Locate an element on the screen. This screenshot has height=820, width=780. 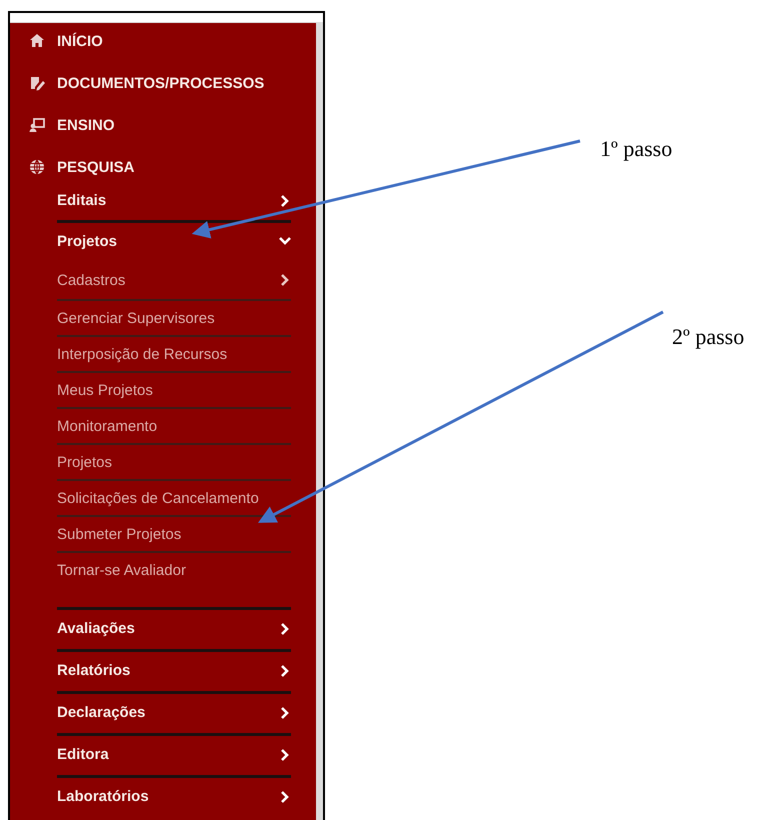
menu-item: ENSINO is located at coordinates (86, 125).